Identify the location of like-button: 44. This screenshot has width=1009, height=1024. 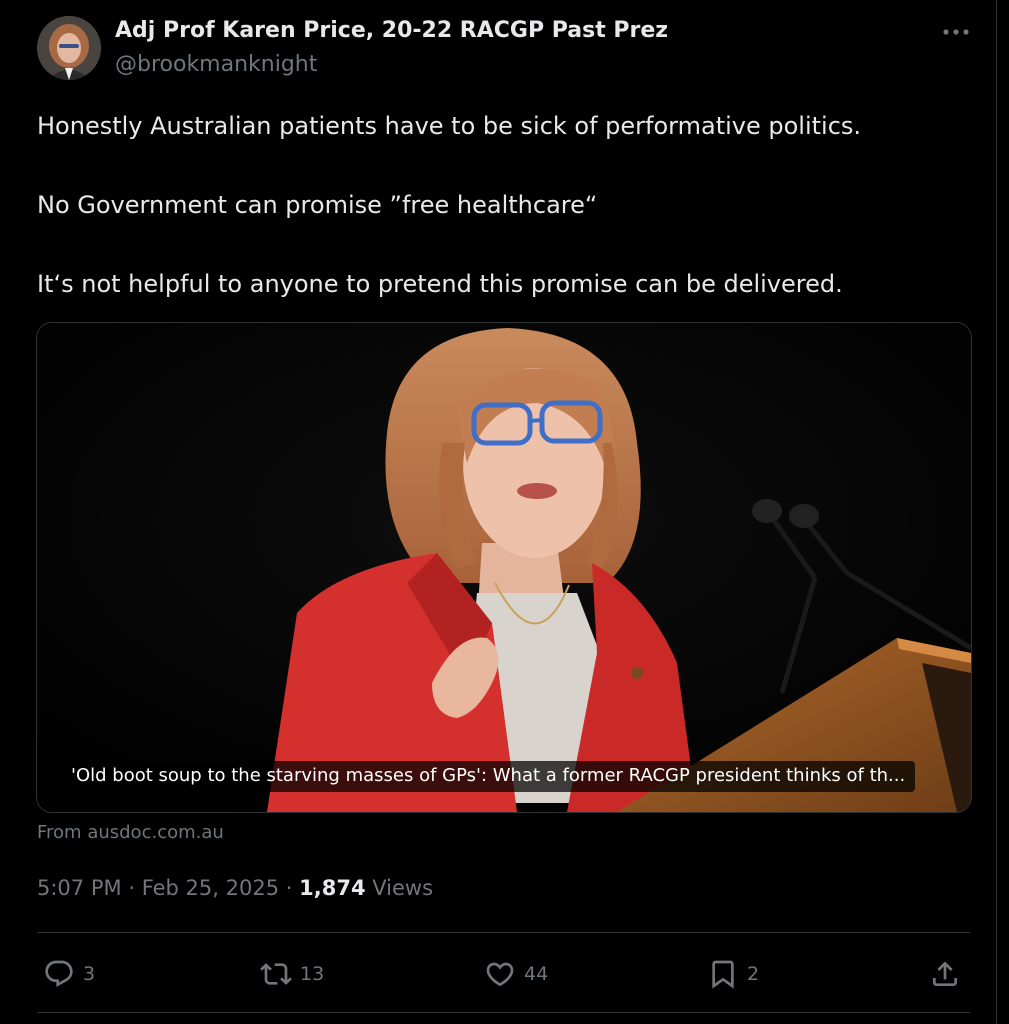
(516, 974).